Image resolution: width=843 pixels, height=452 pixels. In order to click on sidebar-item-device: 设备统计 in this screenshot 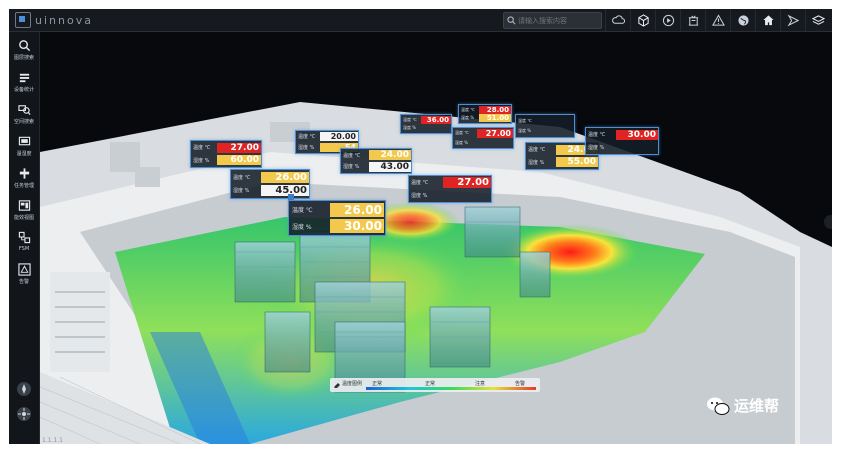, I will do `click(24, 83)`.